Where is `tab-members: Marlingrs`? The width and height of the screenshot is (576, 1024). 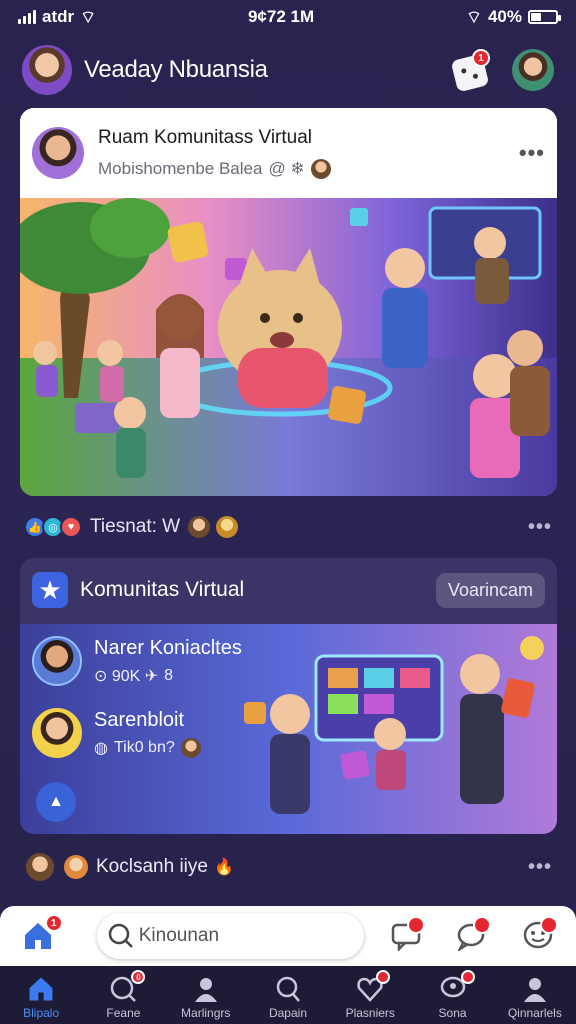
tab-members: Marlingrs is located at coordinates (206, 997).